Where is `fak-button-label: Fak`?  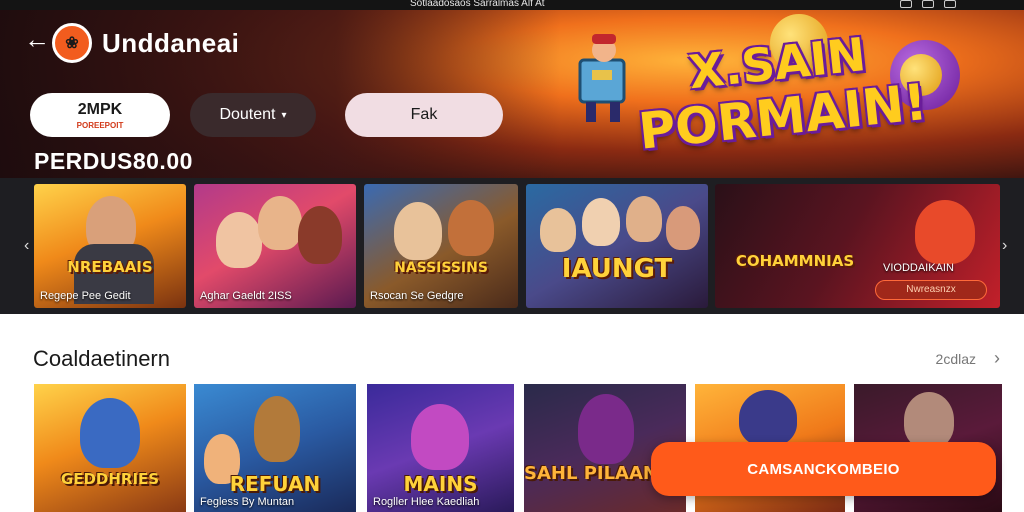 fak-button-label: Fak is located at coordinates (424, 114).